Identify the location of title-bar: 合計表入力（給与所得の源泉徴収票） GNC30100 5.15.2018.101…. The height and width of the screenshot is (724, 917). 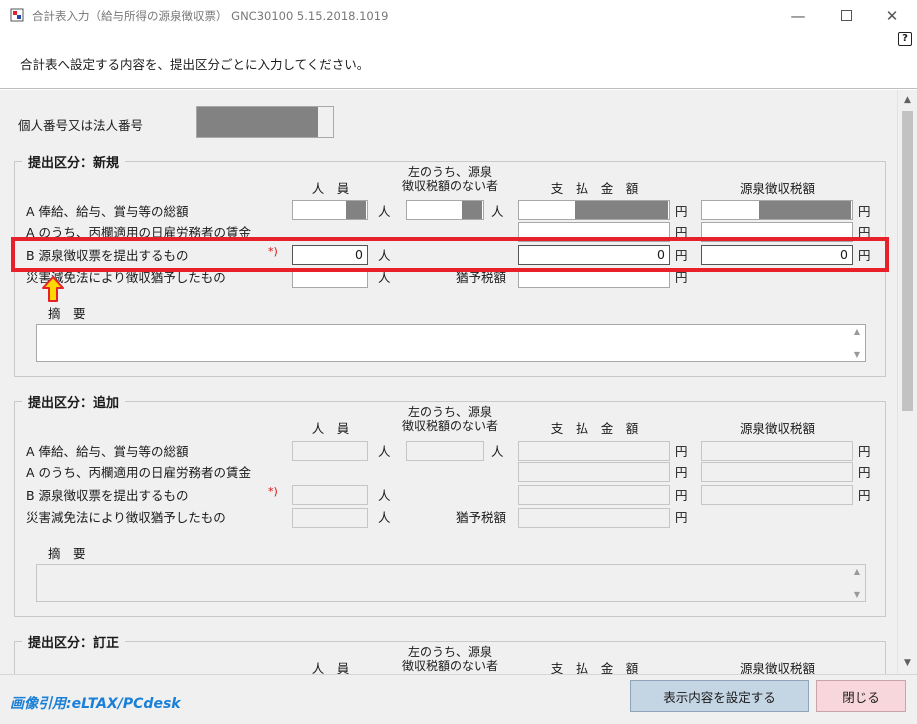
(458, 15).